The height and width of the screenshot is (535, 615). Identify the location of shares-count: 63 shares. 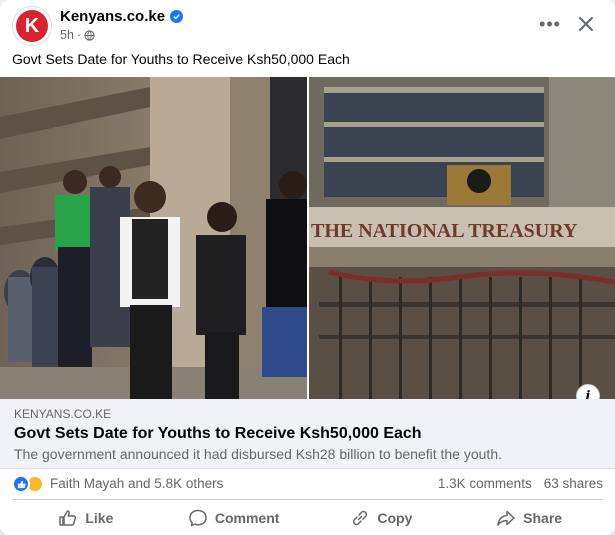
(573, 483).